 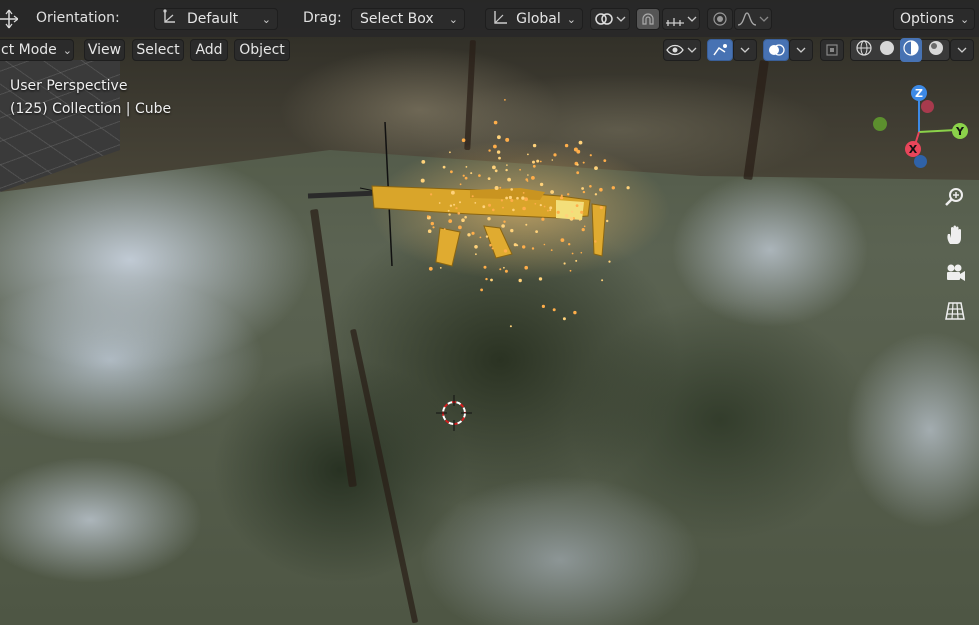 What do you see at coordinates (104, 50) in the screenshot?
I see `menu-view: View` at bounding box center [104, 50].